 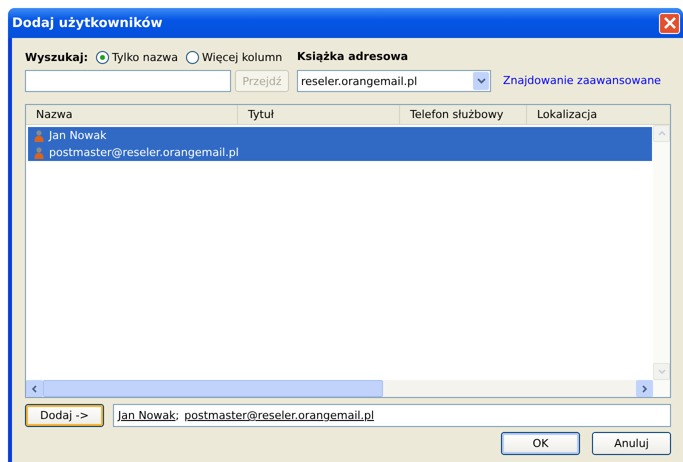 What do you see at coordinates (34, 388) in the screenshot?
I see `scroll-left-button` at bounding box center [34, 388].